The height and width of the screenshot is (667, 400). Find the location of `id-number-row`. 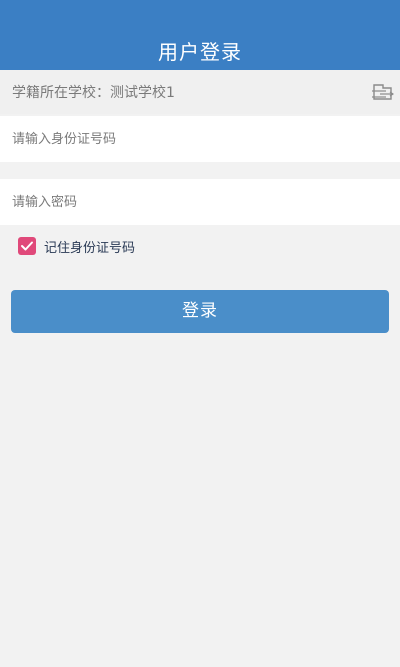

id-number-row is located at coordinates (200, 139).